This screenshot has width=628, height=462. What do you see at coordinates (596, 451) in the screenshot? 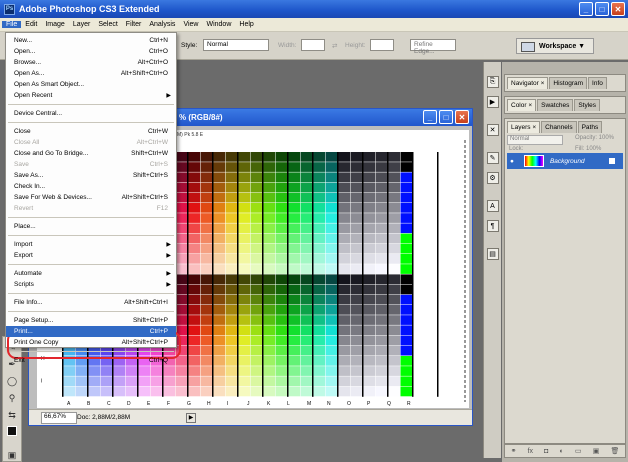
I see `new-layer-icon: ▣` at bounding box center [596, 451].